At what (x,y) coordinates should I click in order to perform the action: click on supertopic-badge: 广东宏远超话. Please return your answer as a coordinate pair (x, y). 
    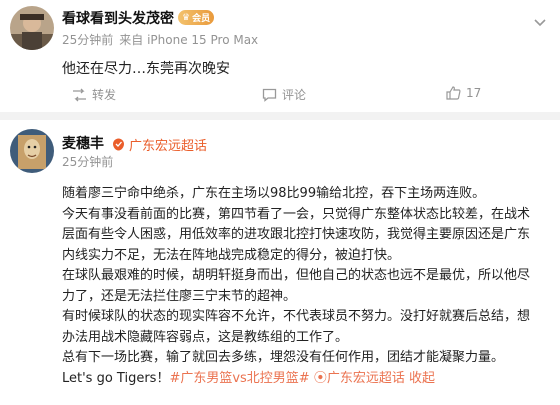
    Looking at the image, I should click on (159, 144).